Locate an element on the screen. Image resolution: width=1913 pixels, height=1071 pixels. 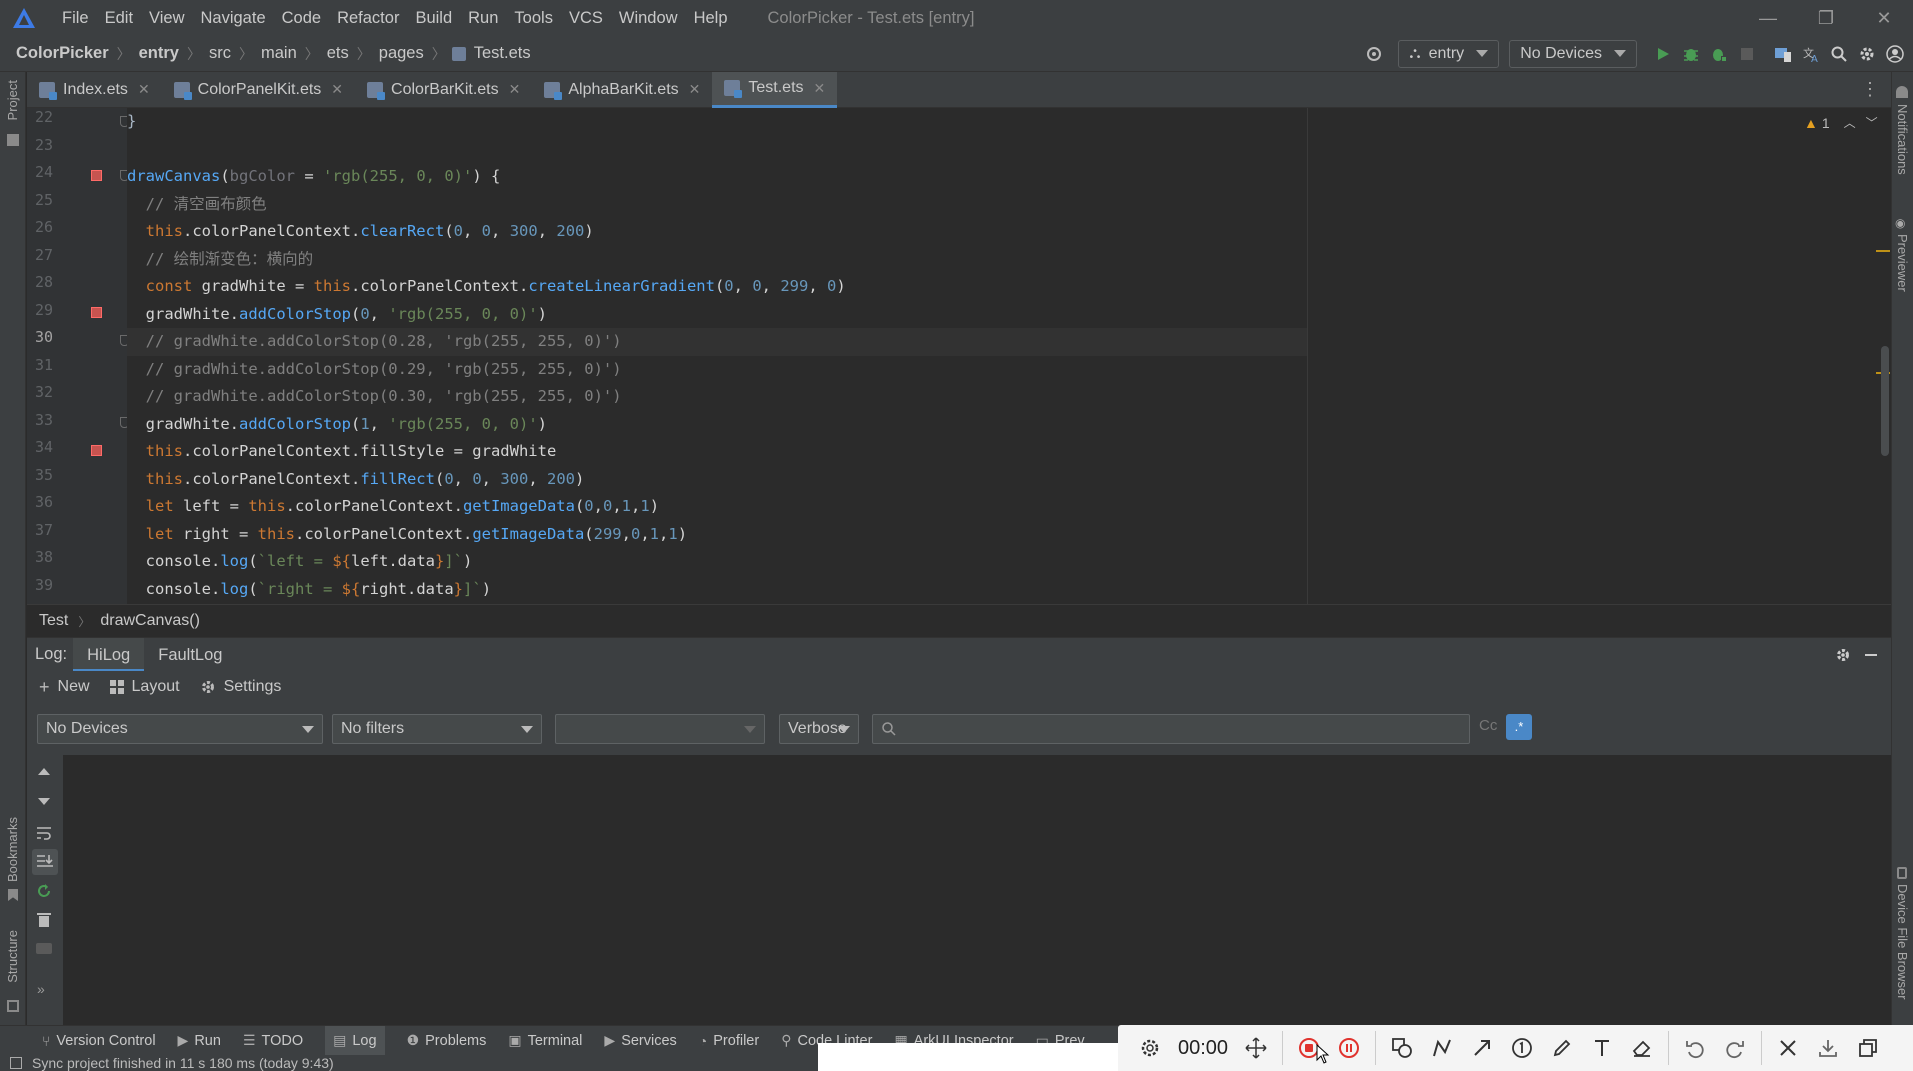
crumb-ets: ets is located at coordinates (338, 53).